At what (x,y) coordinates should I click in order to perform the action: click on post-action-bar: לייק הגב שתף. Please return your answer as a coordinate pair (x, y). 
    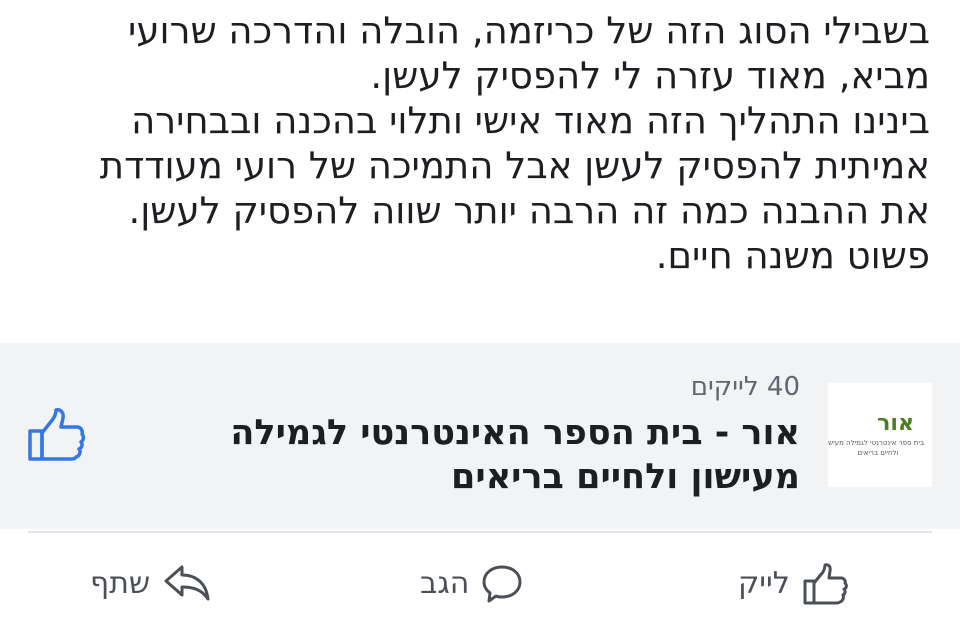
    Looking at the image, I should click on (480, 584).